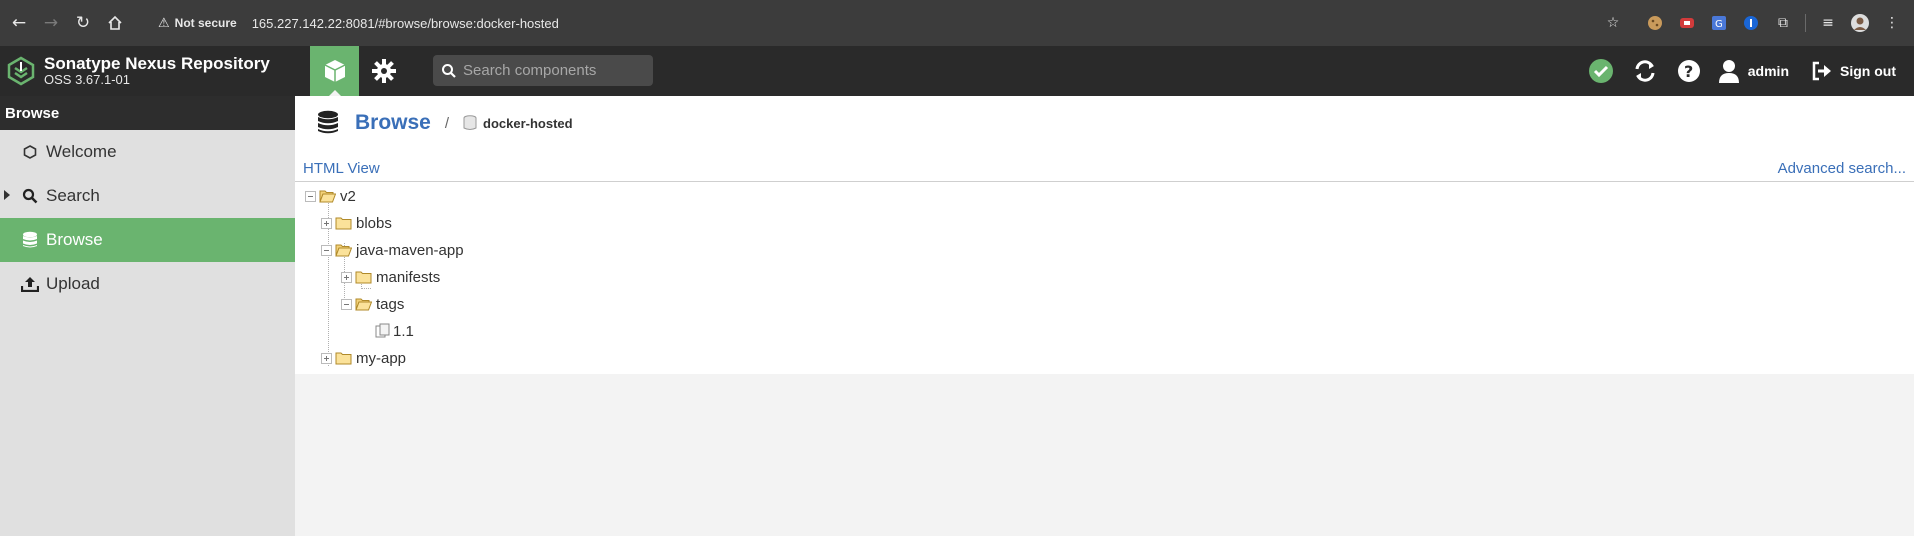 The height and width of the screenshot is (536, 1914). Describe the element at coordinates (73, 195) in the screenshot. I see `sidebar-item-label: Search` at that location.